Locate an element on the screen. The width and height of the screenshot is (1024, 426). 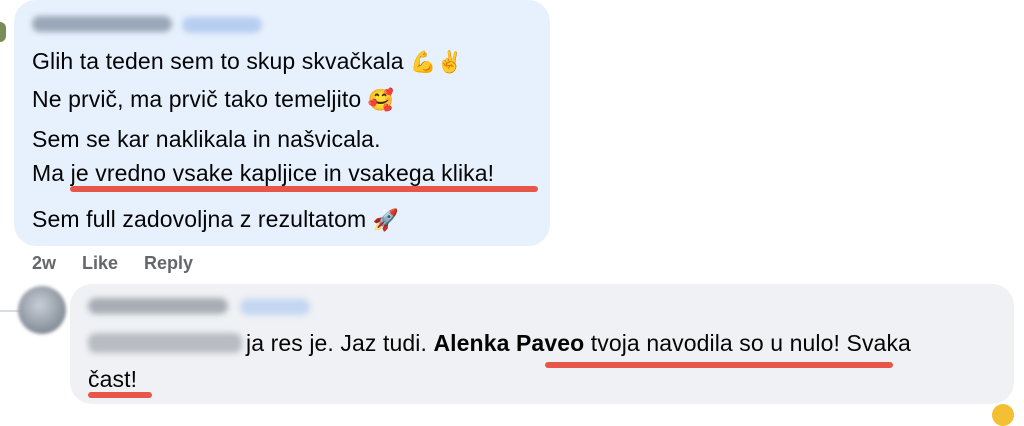
comment-line: Glih ta teden sem to skup skvačkala 💪✌️ is located at coordinates (247, 61).